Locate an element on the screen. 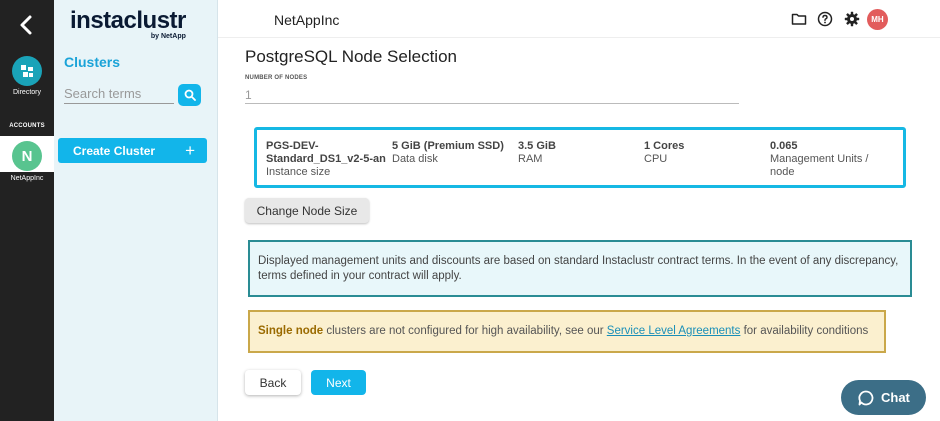 The image size is (940, 421). search-input is located at coordinates (119, 94).